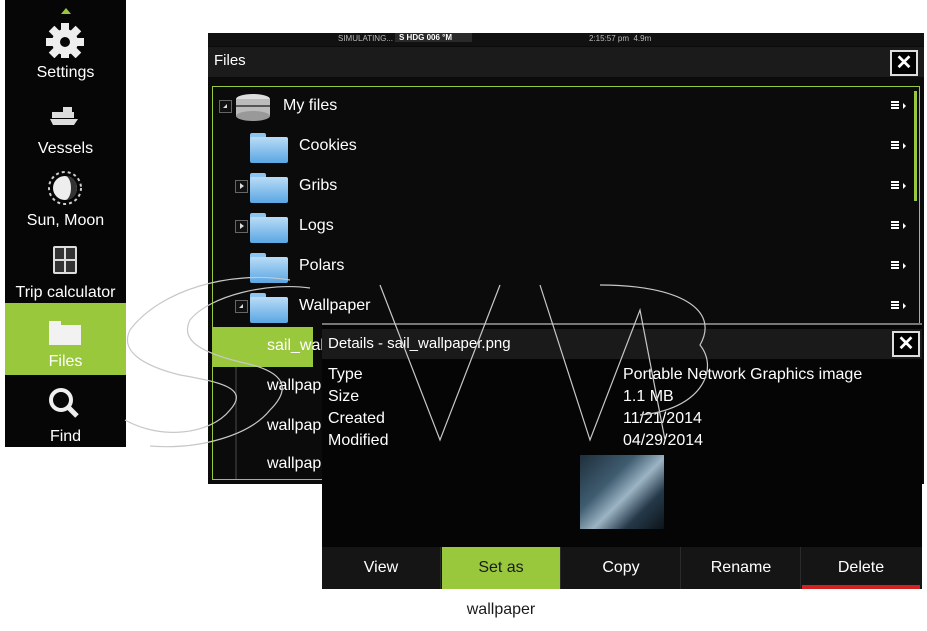 This screenshot has height=631, width=927. I want to click on drive-icon, so click(253, 107).